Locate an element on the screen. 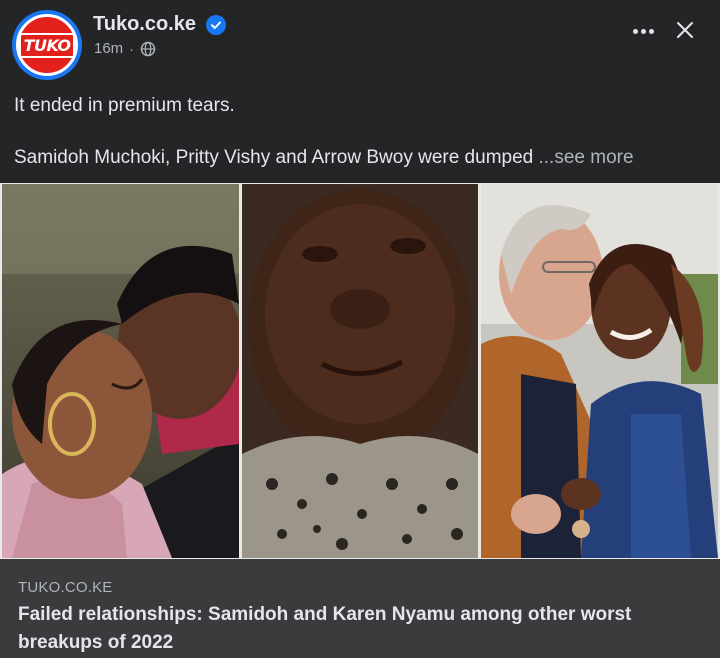  verified-badge-icon is located at coordinates (216, 25).